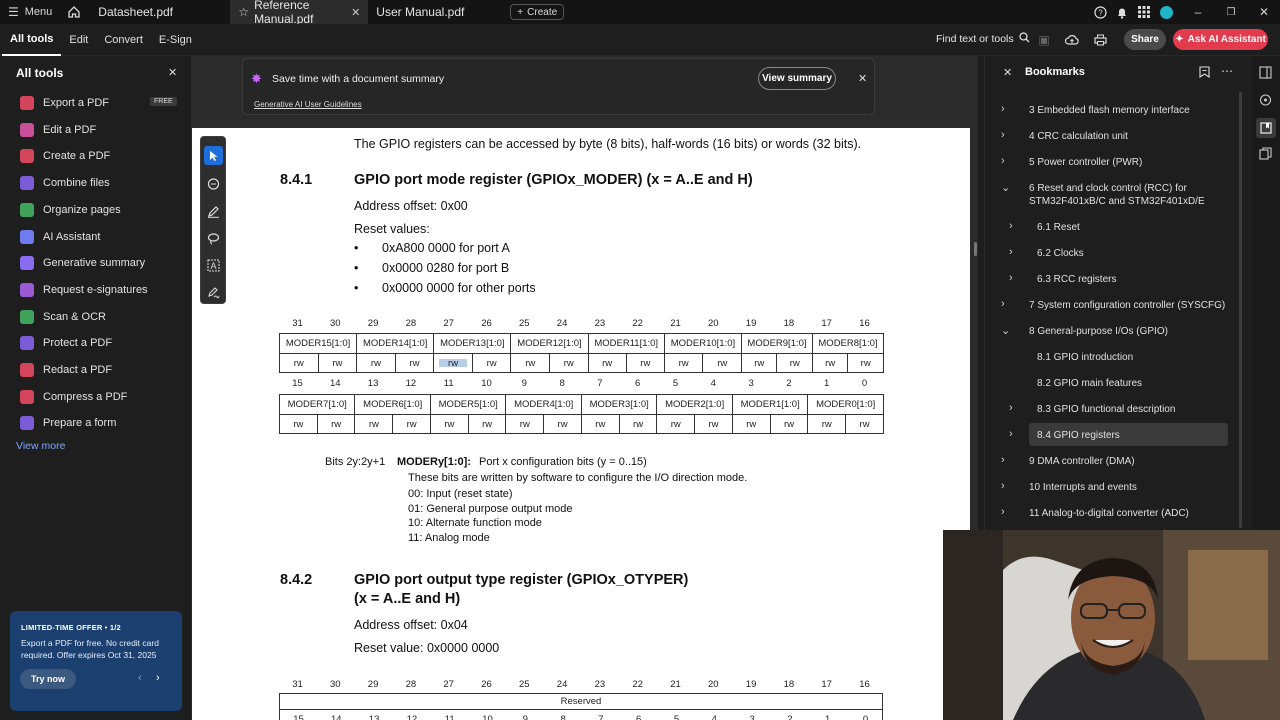  Describe the element at coordinates (160, 12) in the screenshot. I see `tab-datasheet: Datasheet.pdf` at that location.